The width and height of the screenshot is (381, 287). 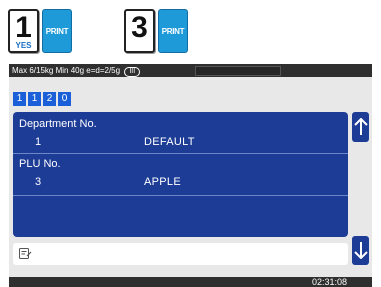 What do you see at coordinates (169, 142) in the screenshot?
I see `department-name: DEFAULT` at bounding box center [169, 142].